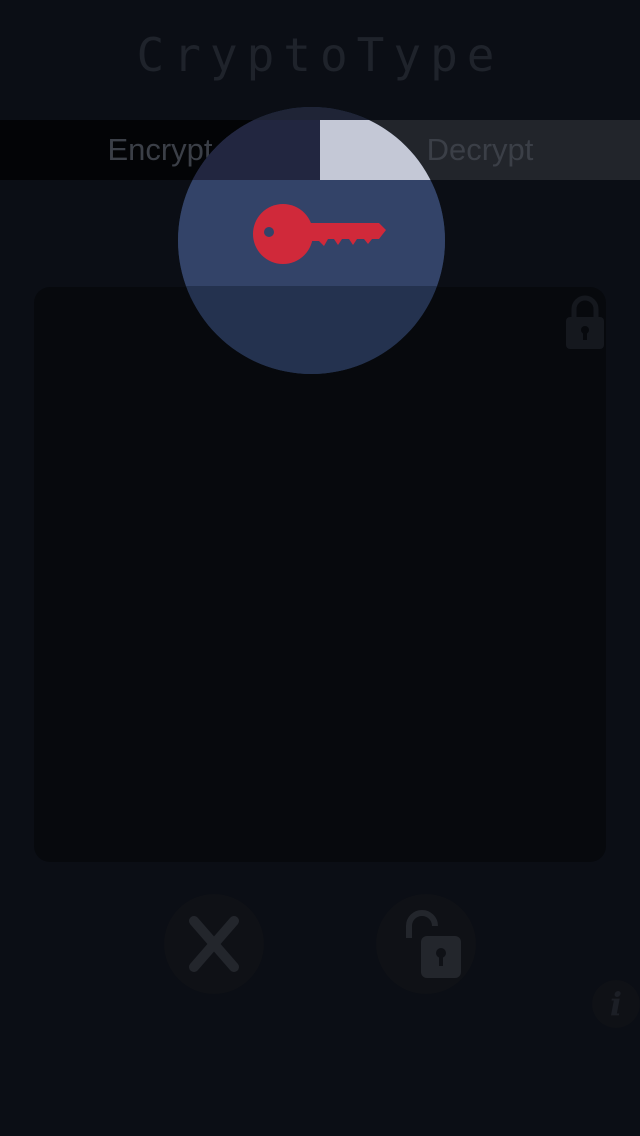 Image resolution: width=640 pixels, height=1136 pixels. I want to click on magnifier-decrypt-segment, so click(382, 150).